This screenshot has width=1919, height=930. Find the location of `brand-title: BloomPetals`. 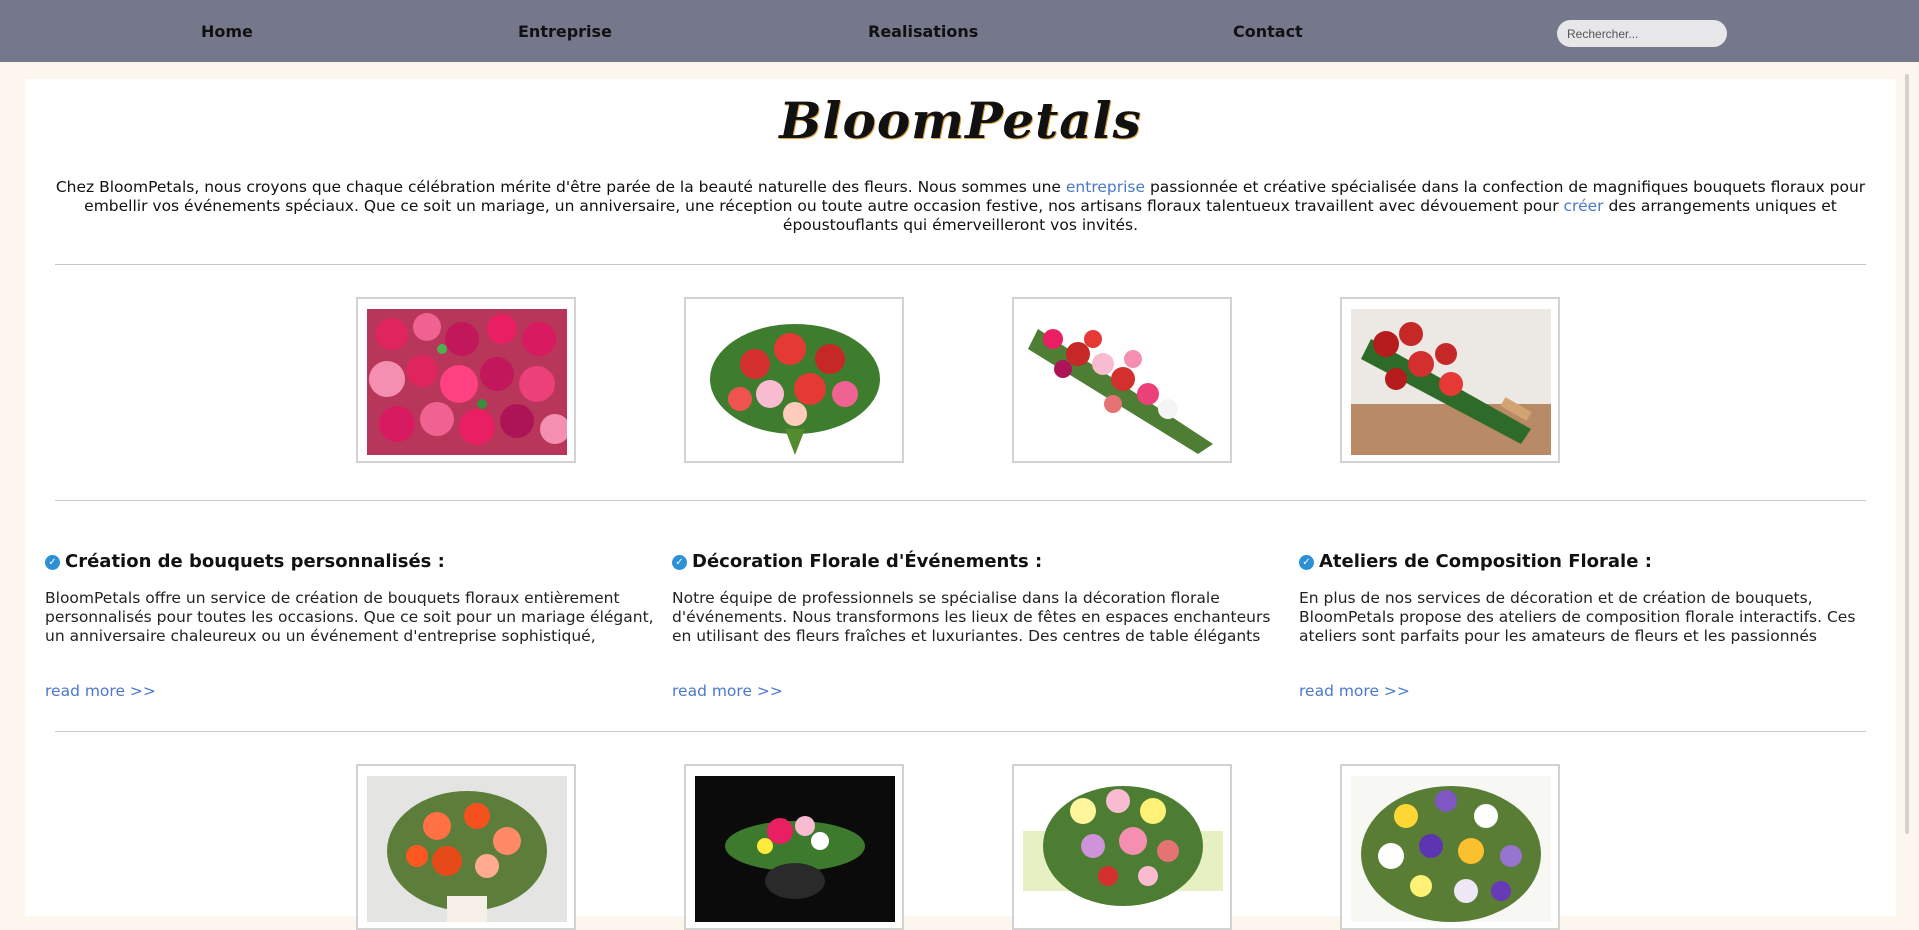

brand-title: BloomPetals is located at coordinates (960, 120).